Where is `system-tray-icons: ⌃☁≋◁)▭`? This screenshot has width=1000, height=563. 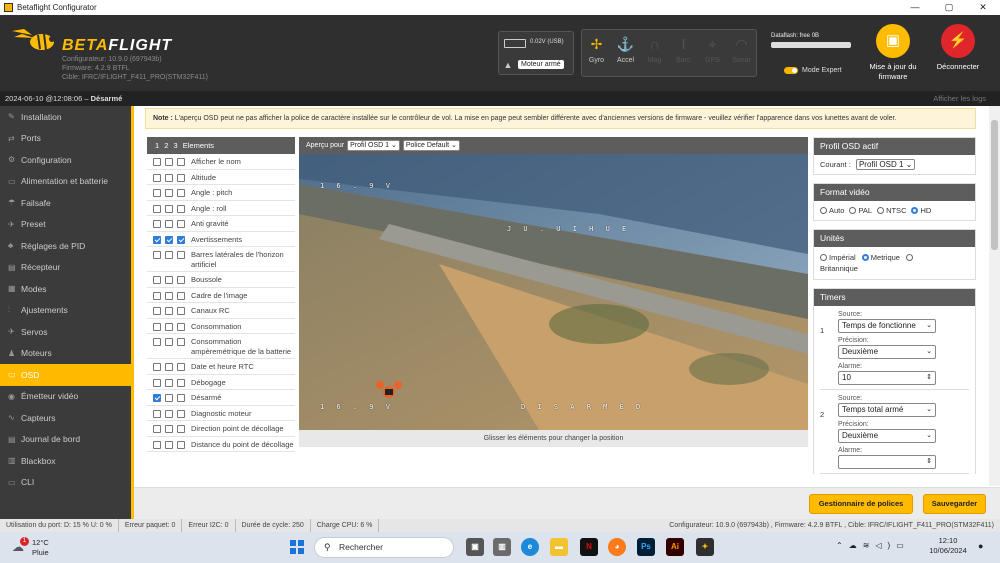 system-tray-icons: ⌃☁≋◁)▭ is located at coordinates (873, 545).